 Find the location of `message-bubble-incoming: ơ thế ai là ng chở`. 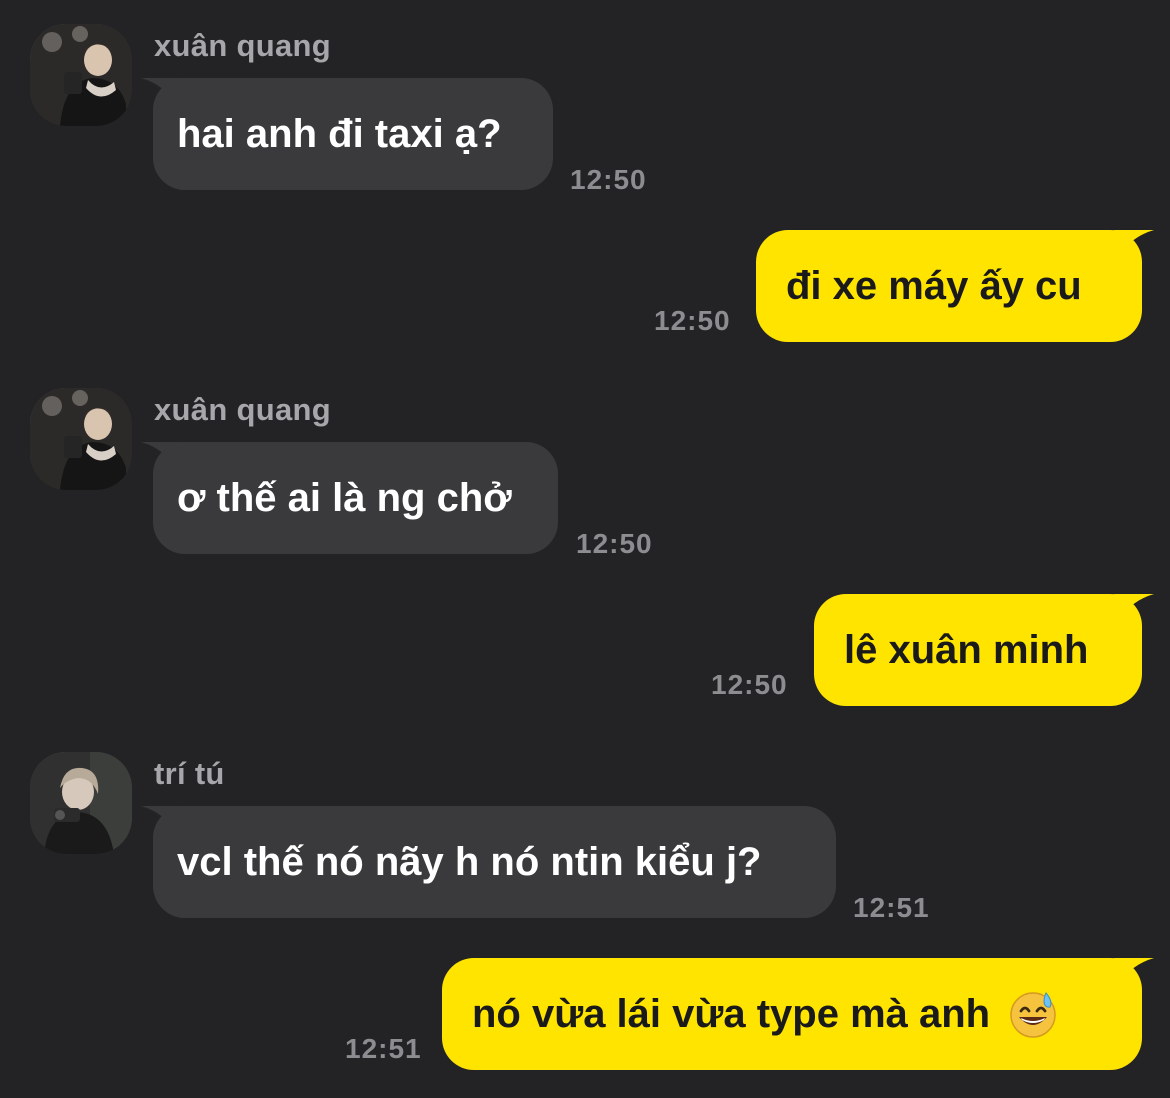

message-bubble-incoming: ơ thế ai là ng chở is located at coordinates (349, 498).